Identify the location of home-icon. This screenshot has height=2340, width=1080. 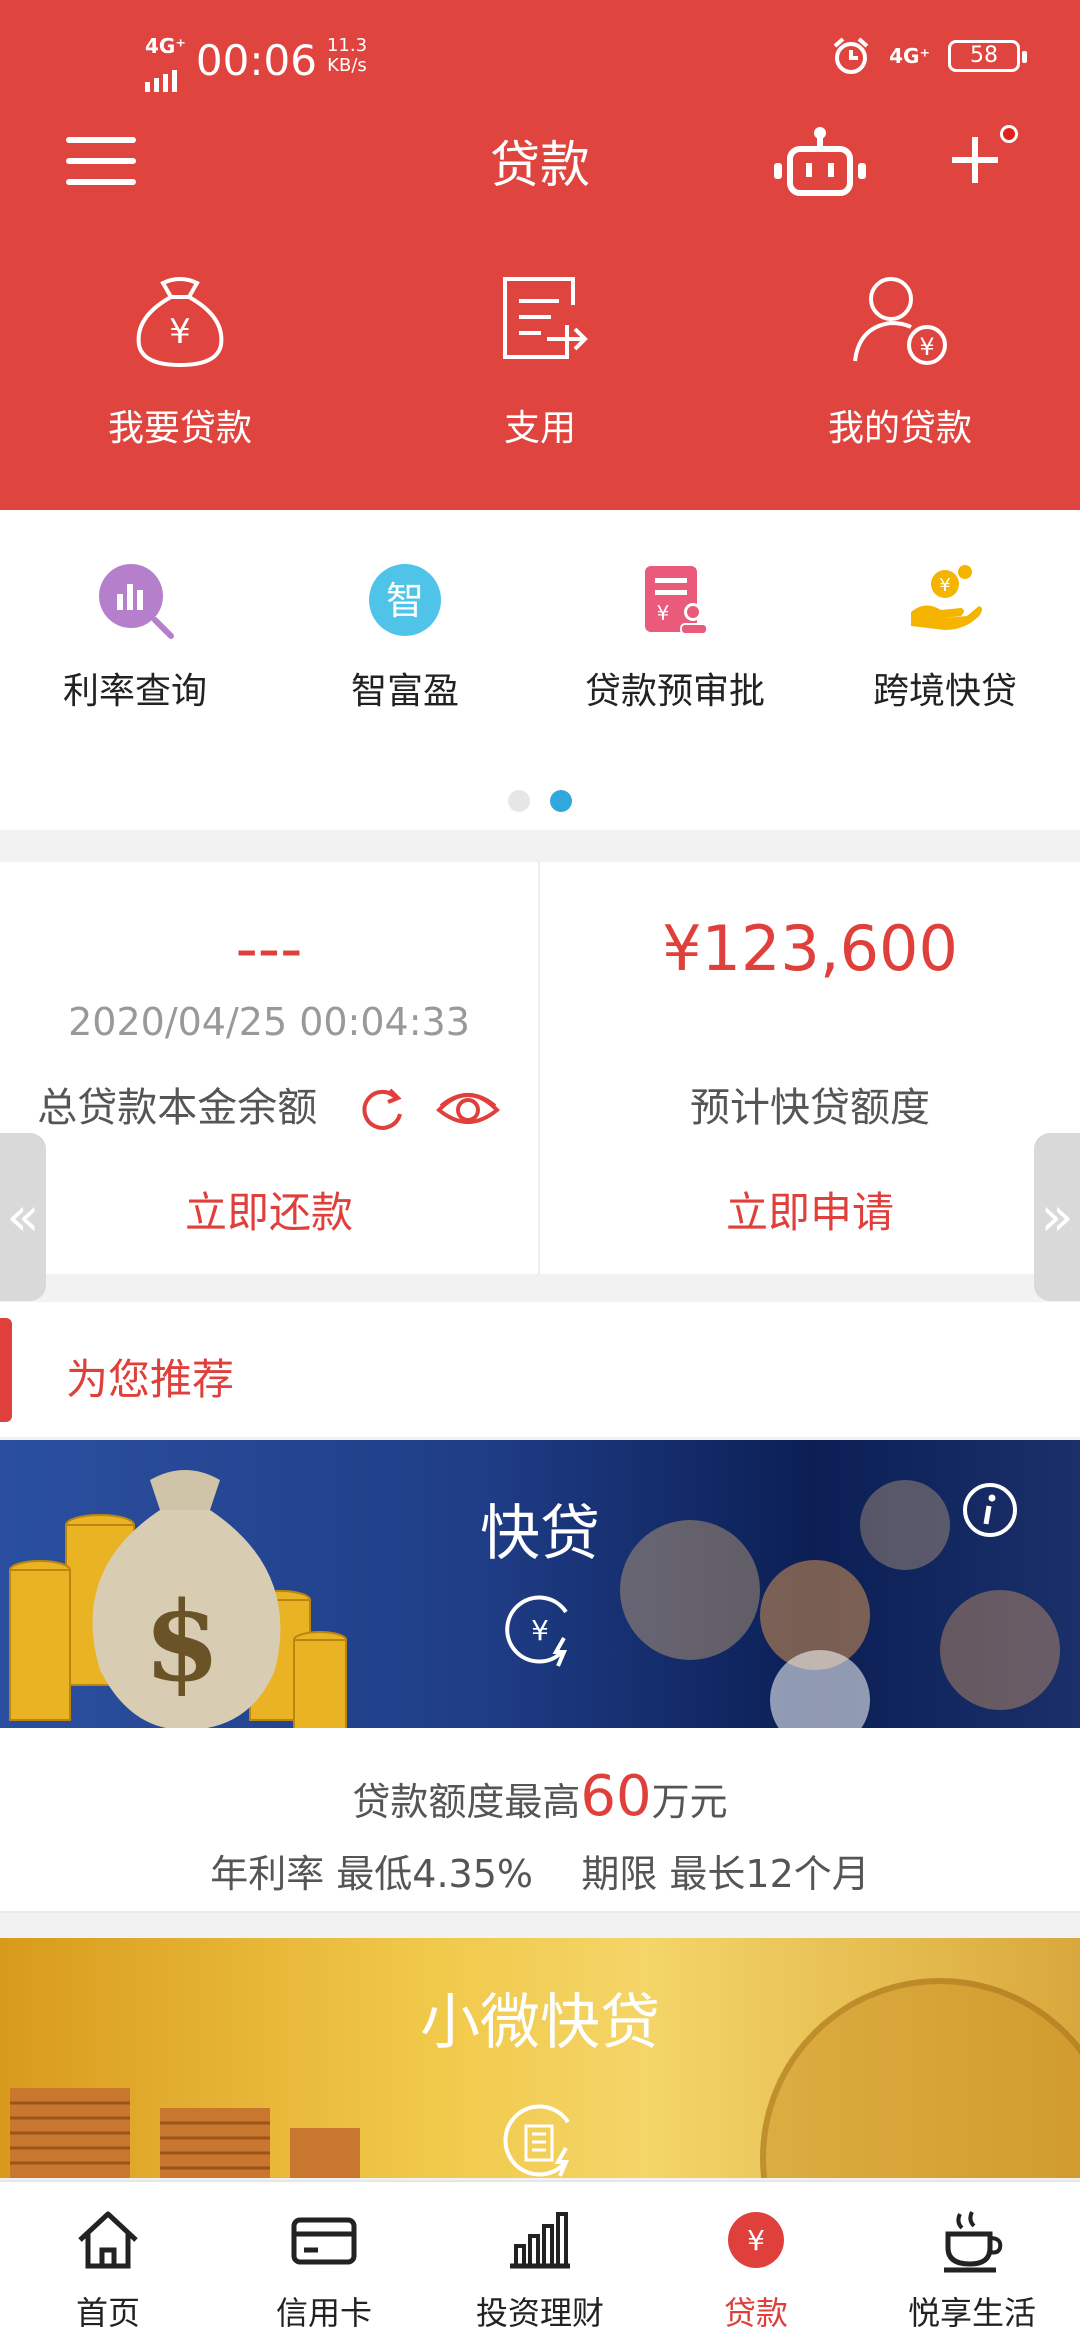
(108, 2240).